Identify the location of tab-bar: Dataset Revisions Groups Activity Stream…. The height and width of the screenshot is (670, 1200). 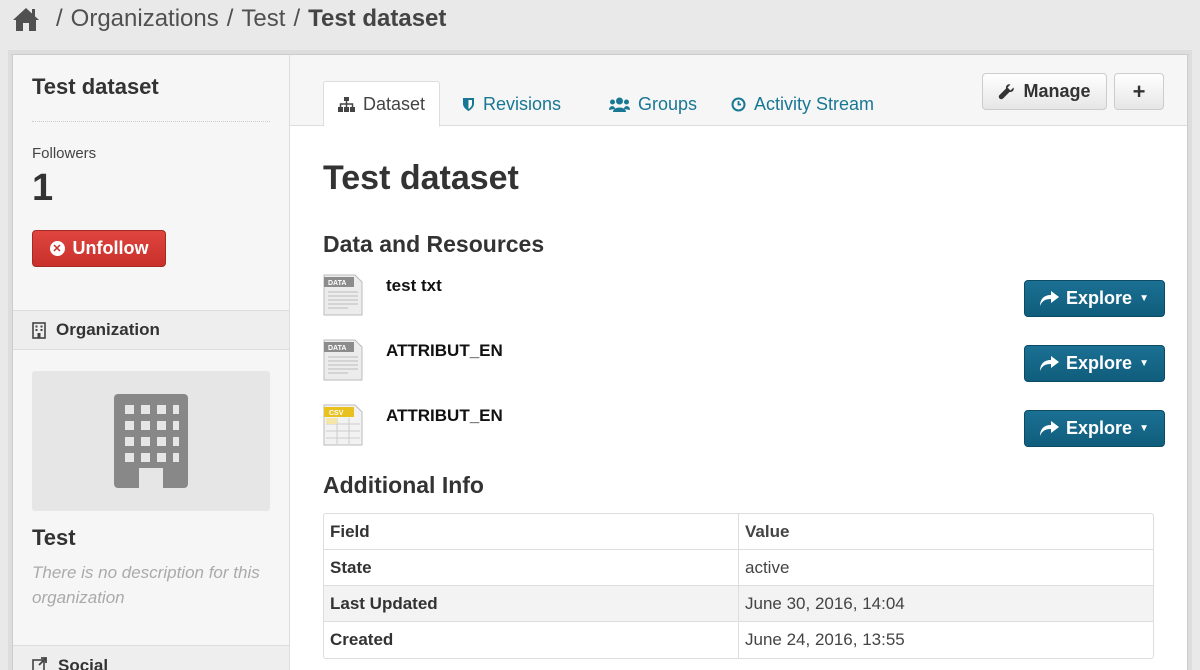
(738, 91).